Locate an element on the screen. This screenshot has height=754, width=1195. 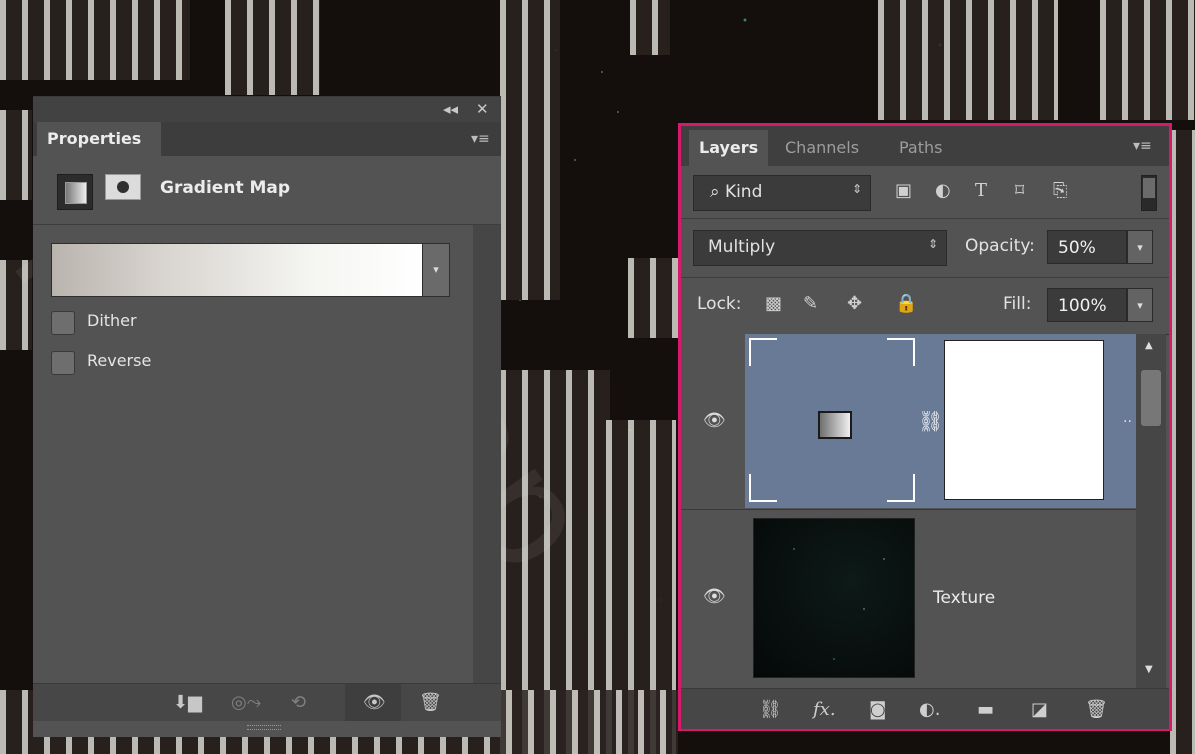
scroll-down-icon: ▼ is located at coordinates (1149, 669).